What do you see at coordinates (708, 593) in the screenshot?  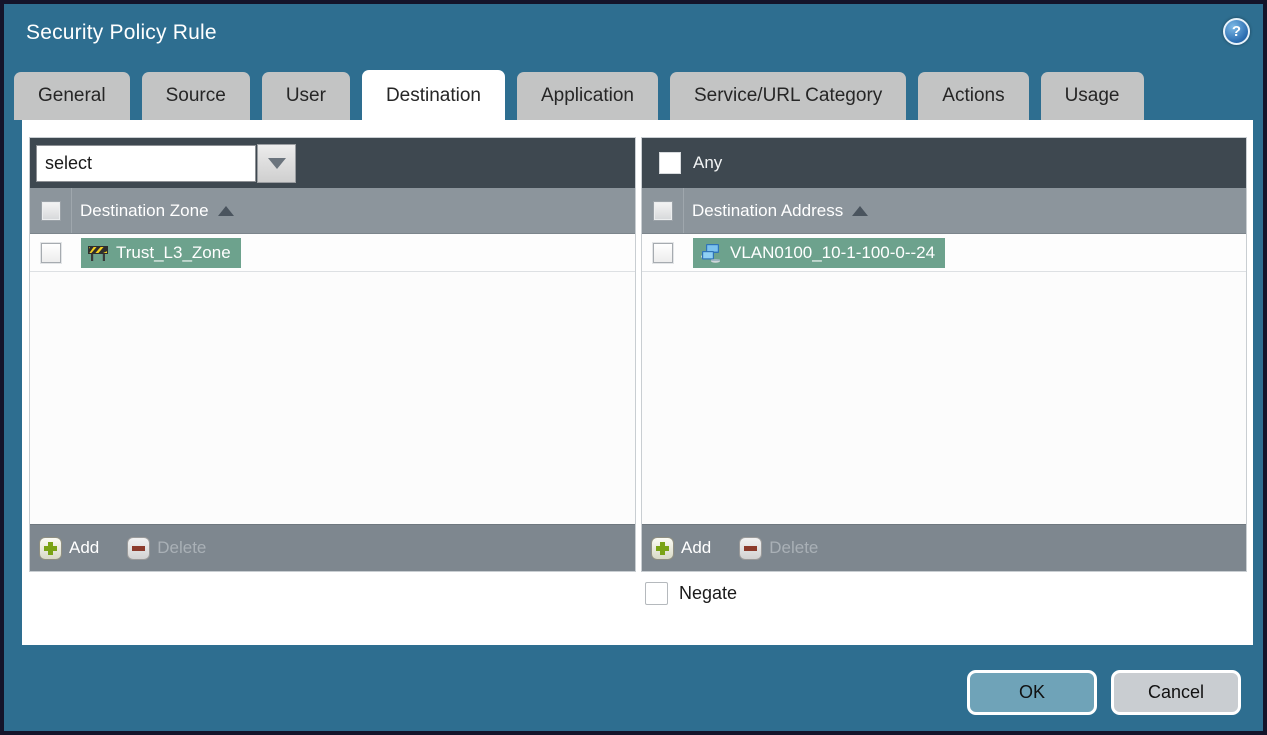 I see `negate-label: Negate` at bounding box center [708, 593].